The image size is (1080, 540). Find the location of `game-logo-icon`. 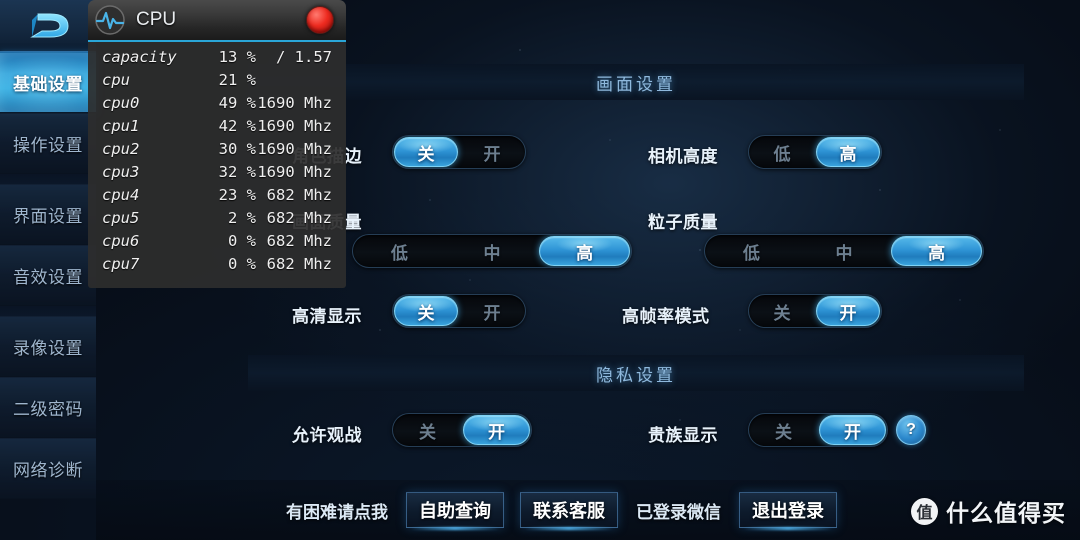

game-logo-icon is located at coordinates (49, 25).